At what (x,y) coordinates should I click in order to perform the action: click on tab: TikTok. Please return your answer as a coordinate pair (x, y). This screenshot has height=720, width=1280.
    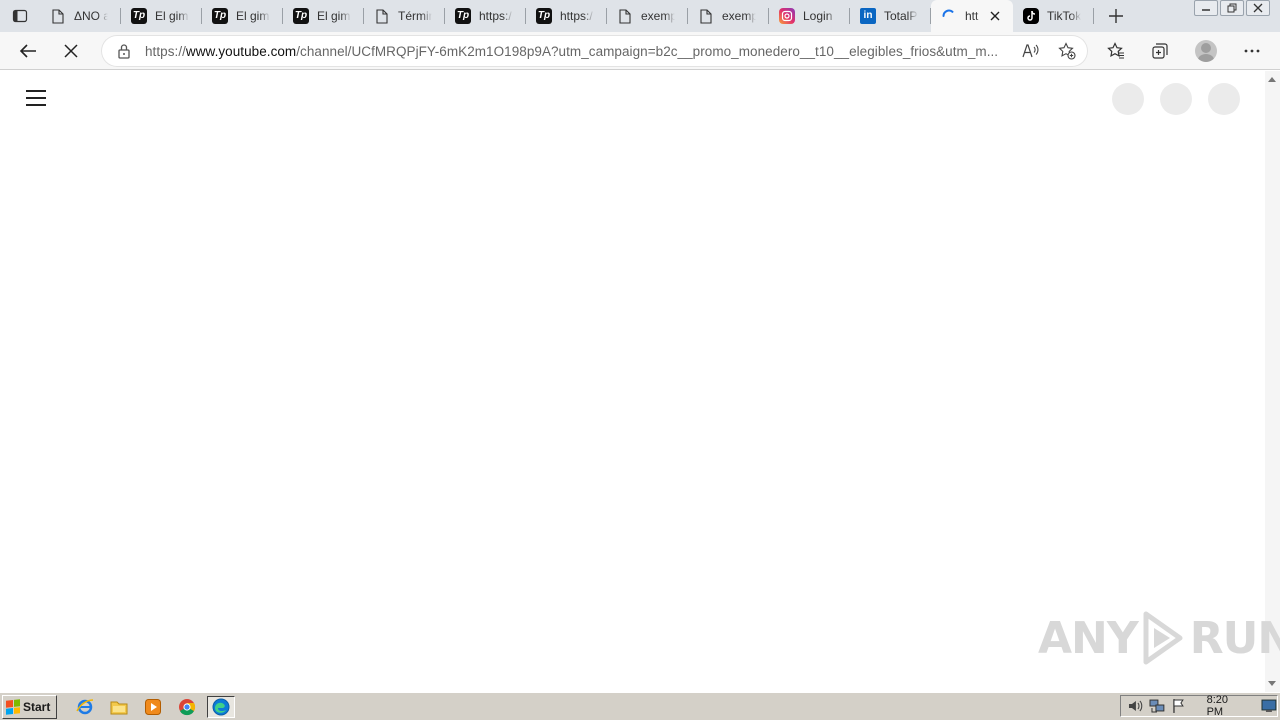
    Looking at the image, I should click on (1053, 16).